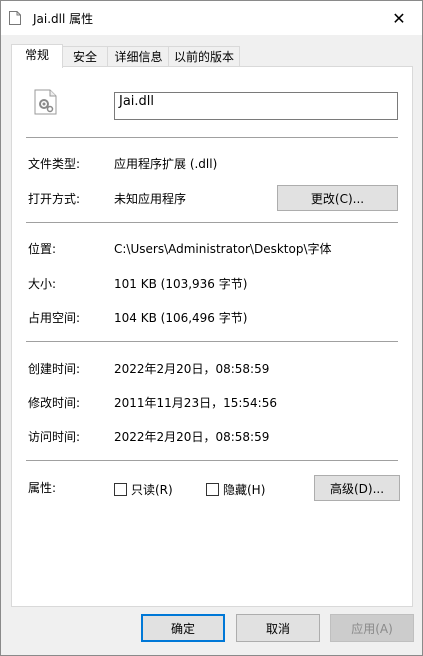 Image resolution: width=423 pixels, height=656 pixels. I want to click on cancel-button: 取消, so click(278, 628).